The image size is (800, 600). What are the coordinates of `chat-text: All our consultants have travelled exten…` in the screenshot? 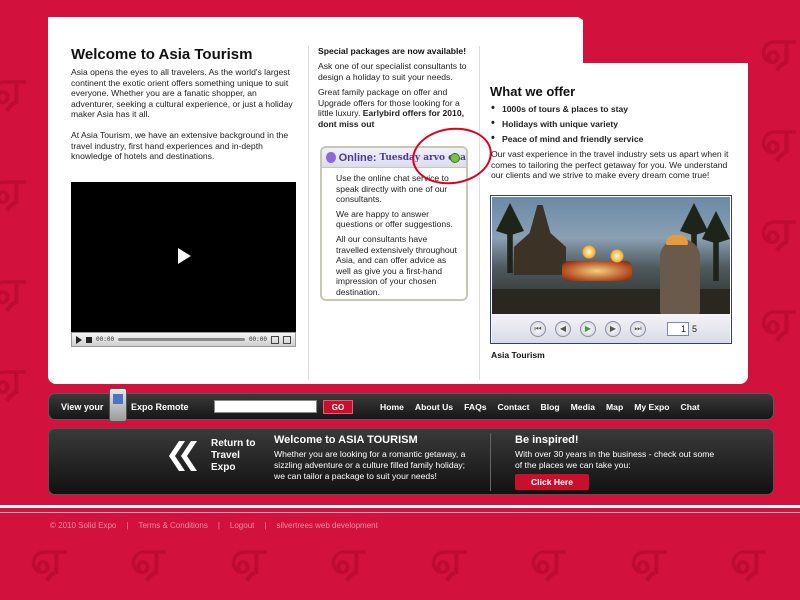 It's located at (396, 265).